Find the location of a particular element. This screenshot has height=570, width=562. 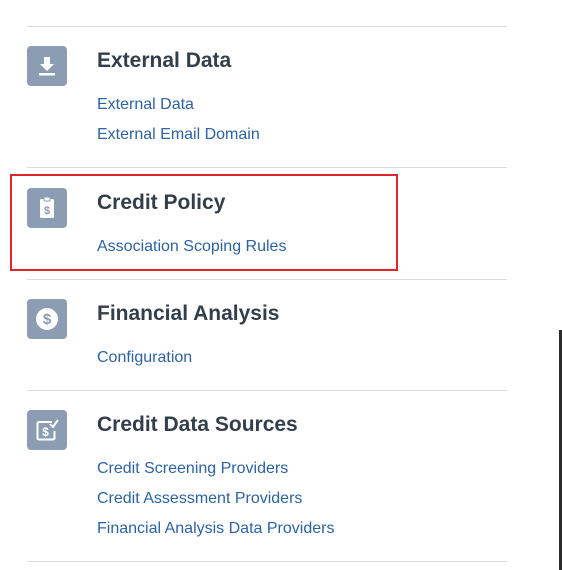

dollar-circle-icon: $ is located at coordinates (47, 319).